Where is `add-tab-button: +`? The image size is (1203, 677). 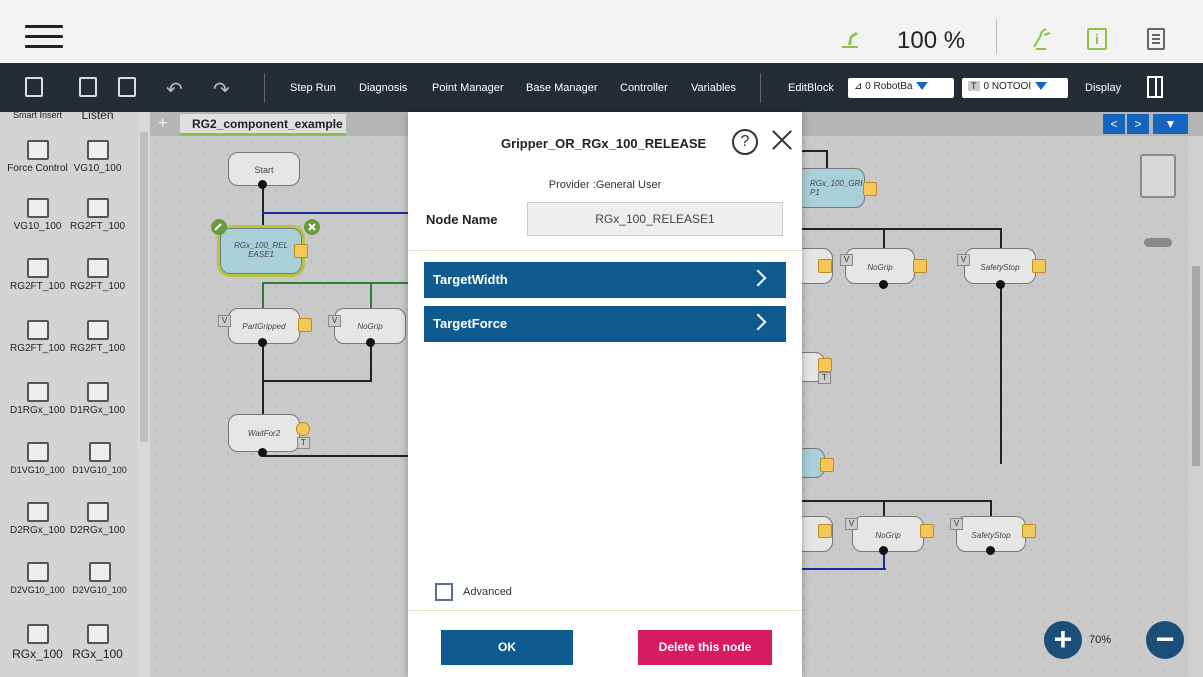 add-tab-button: + is located at coordinates (162, 124).